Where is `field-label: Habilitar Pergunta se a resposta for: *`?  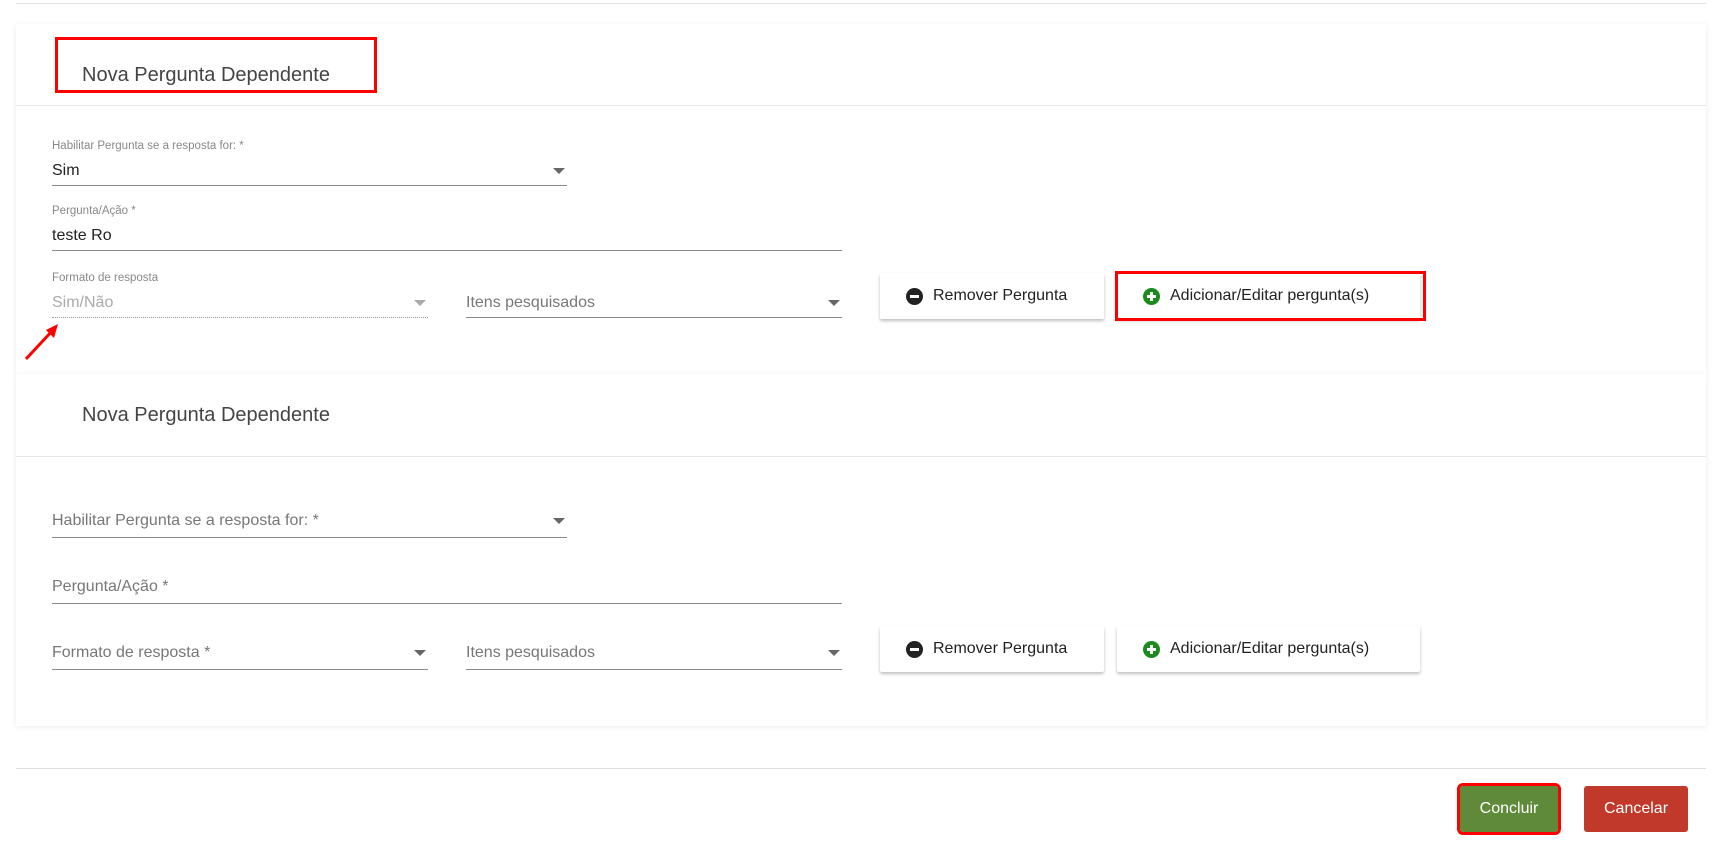 field-label: Habilitar Pergunta se a resposta for: * is located at coordinates (148, 146).